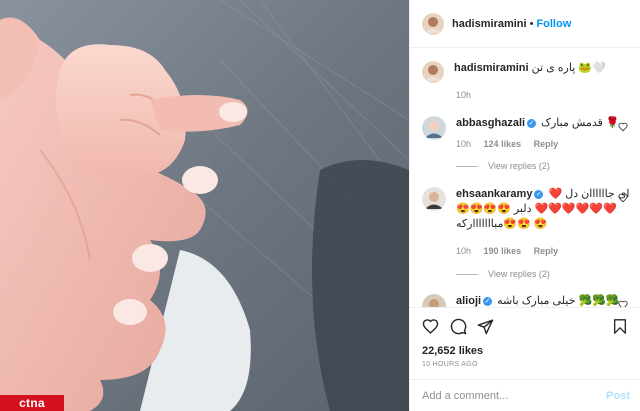 Image resolution: width=640 pixels, height=411 pixels. What do you see at coordinates (568, 68) in the screenshot?
I see `caption-text: پاره ی تن 🐸🤍` at bounding box center [568, 68].